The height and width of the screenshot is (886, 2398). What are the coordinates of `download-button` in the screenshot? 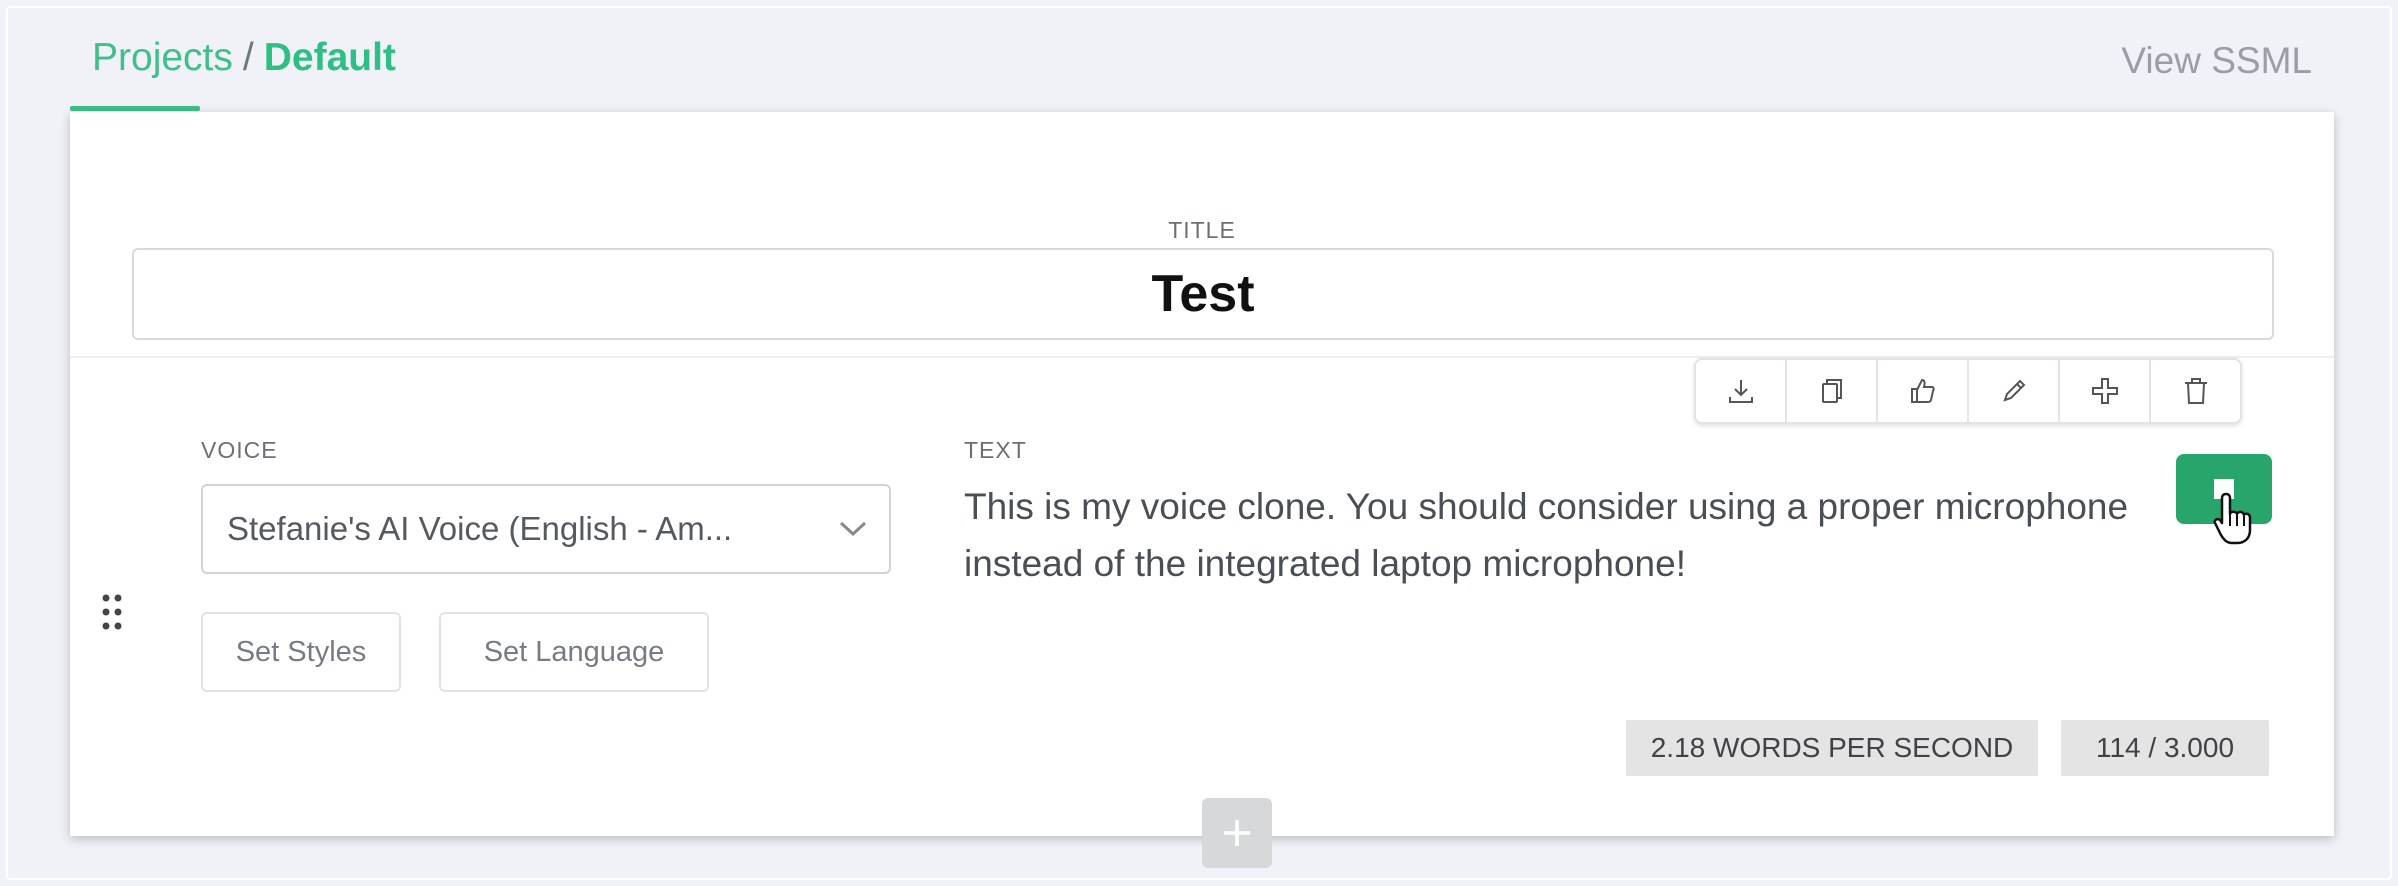 It's located at (1741, 391).